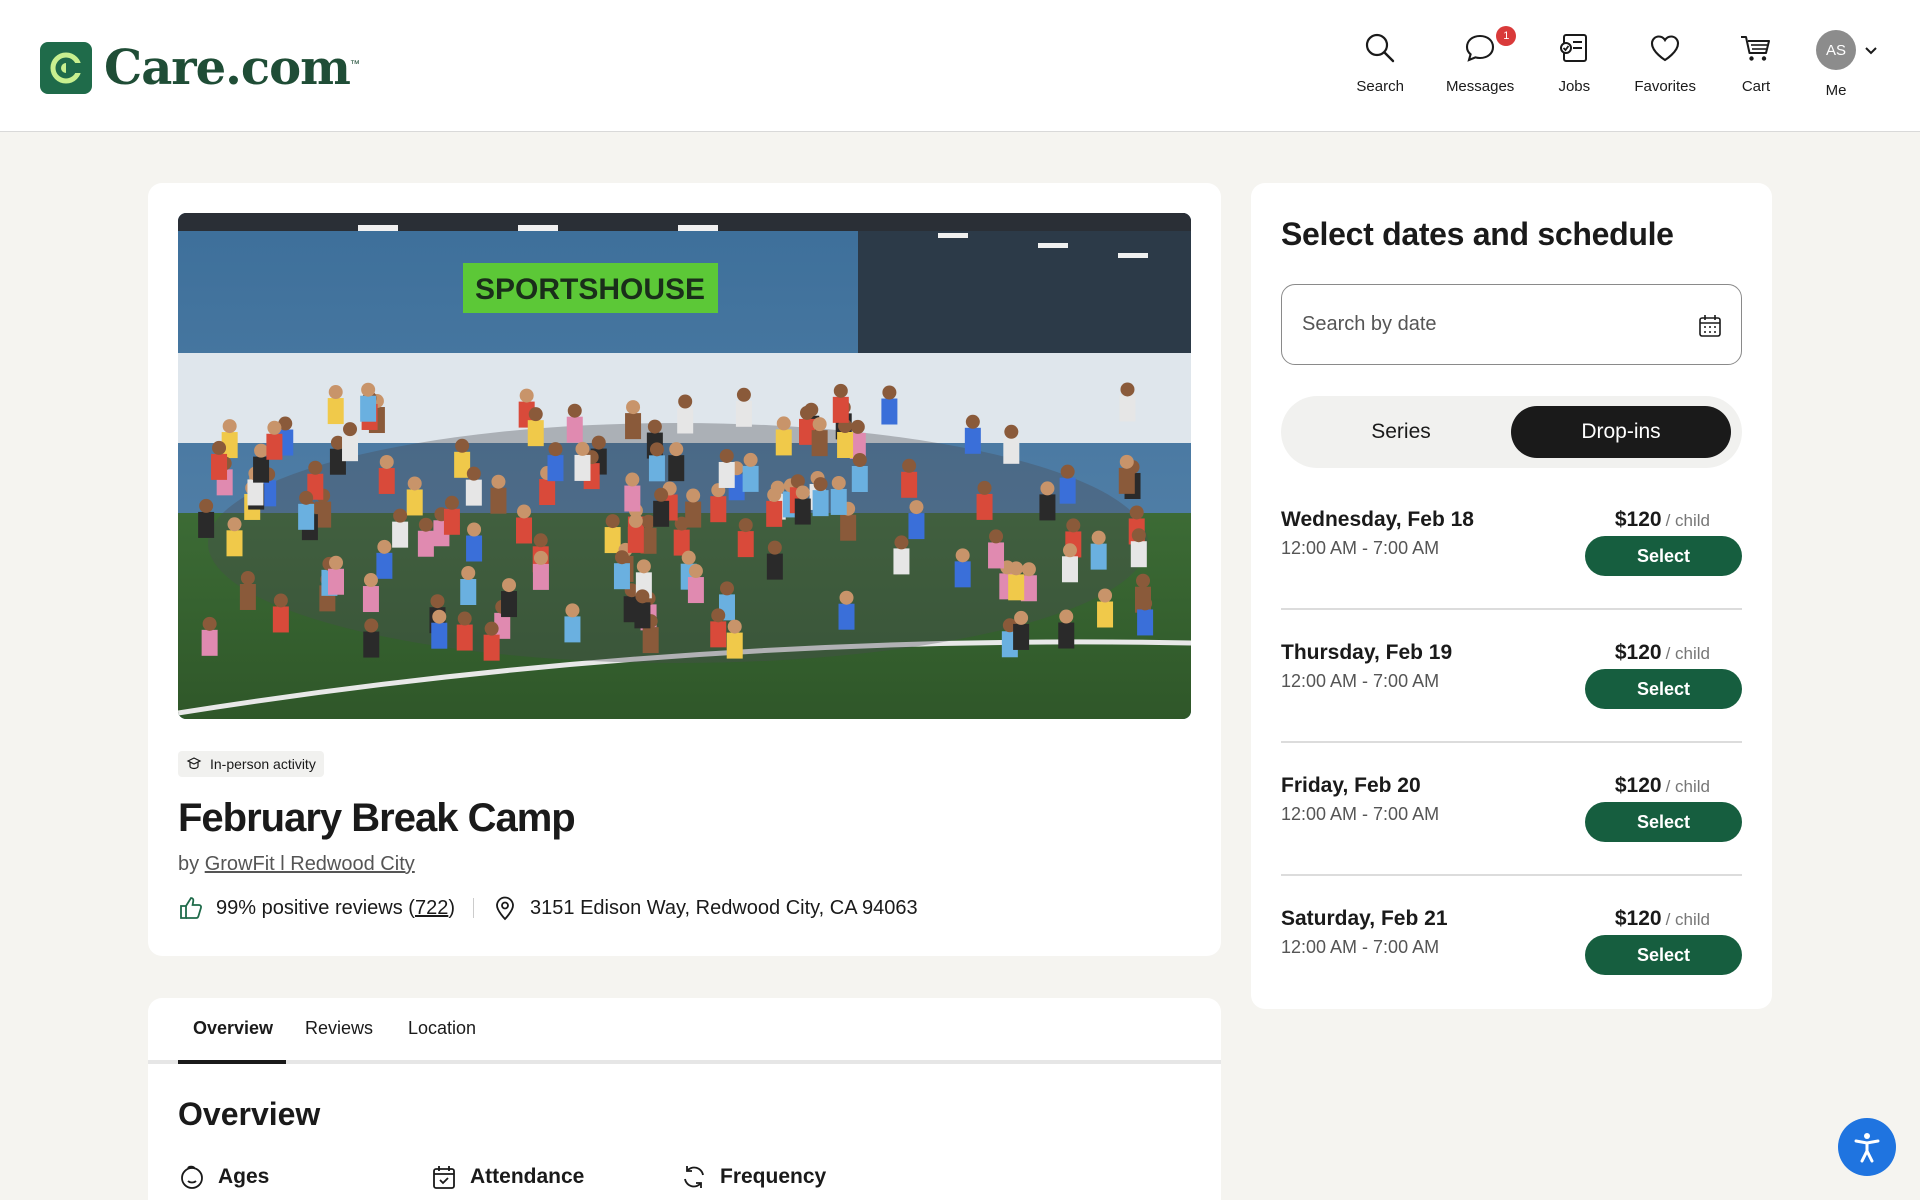  Describe the element at coordinates (1621, 432) in the screenshot. I see `toggle-dropins: Drop-ins` at that location.